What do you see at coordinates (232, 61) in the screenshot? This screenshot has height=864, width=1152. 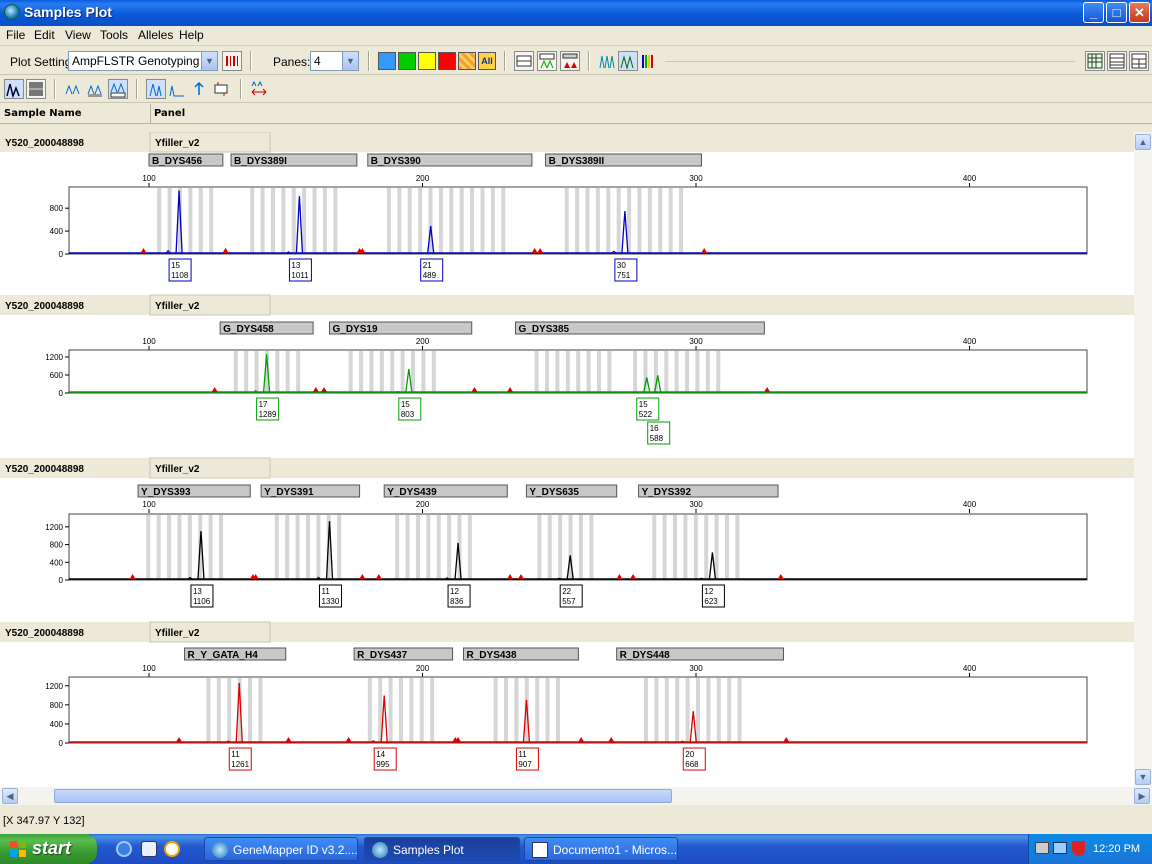 I see `plot-settings-editor-button` at bounding box center [232, 61].